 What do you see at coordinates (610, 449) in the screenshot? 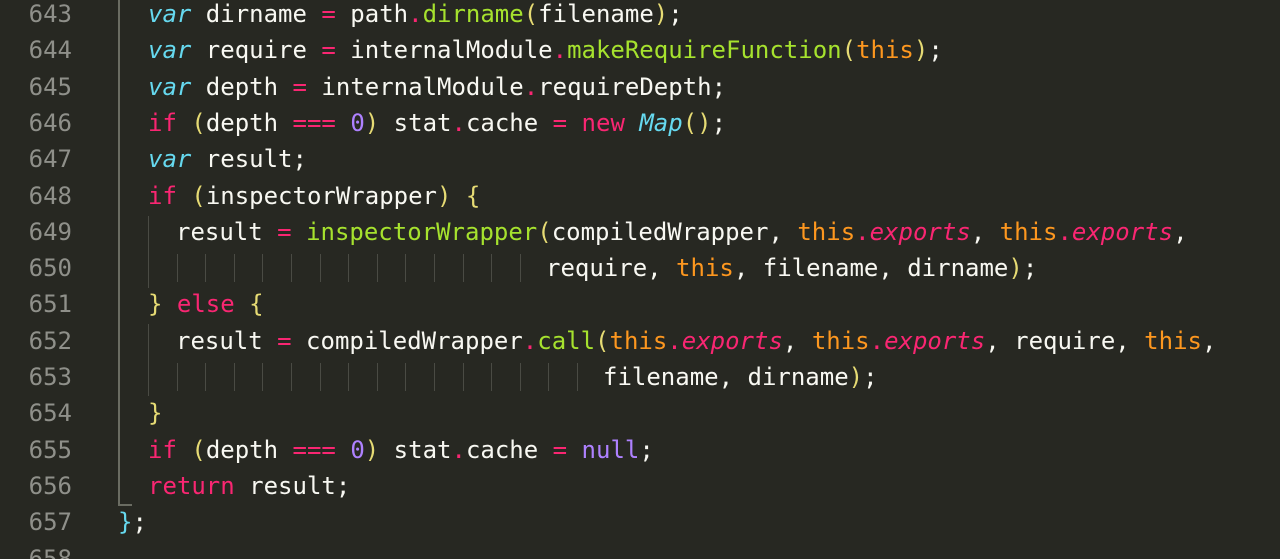
I see `code-token: null` at bounding box center [610, 449].